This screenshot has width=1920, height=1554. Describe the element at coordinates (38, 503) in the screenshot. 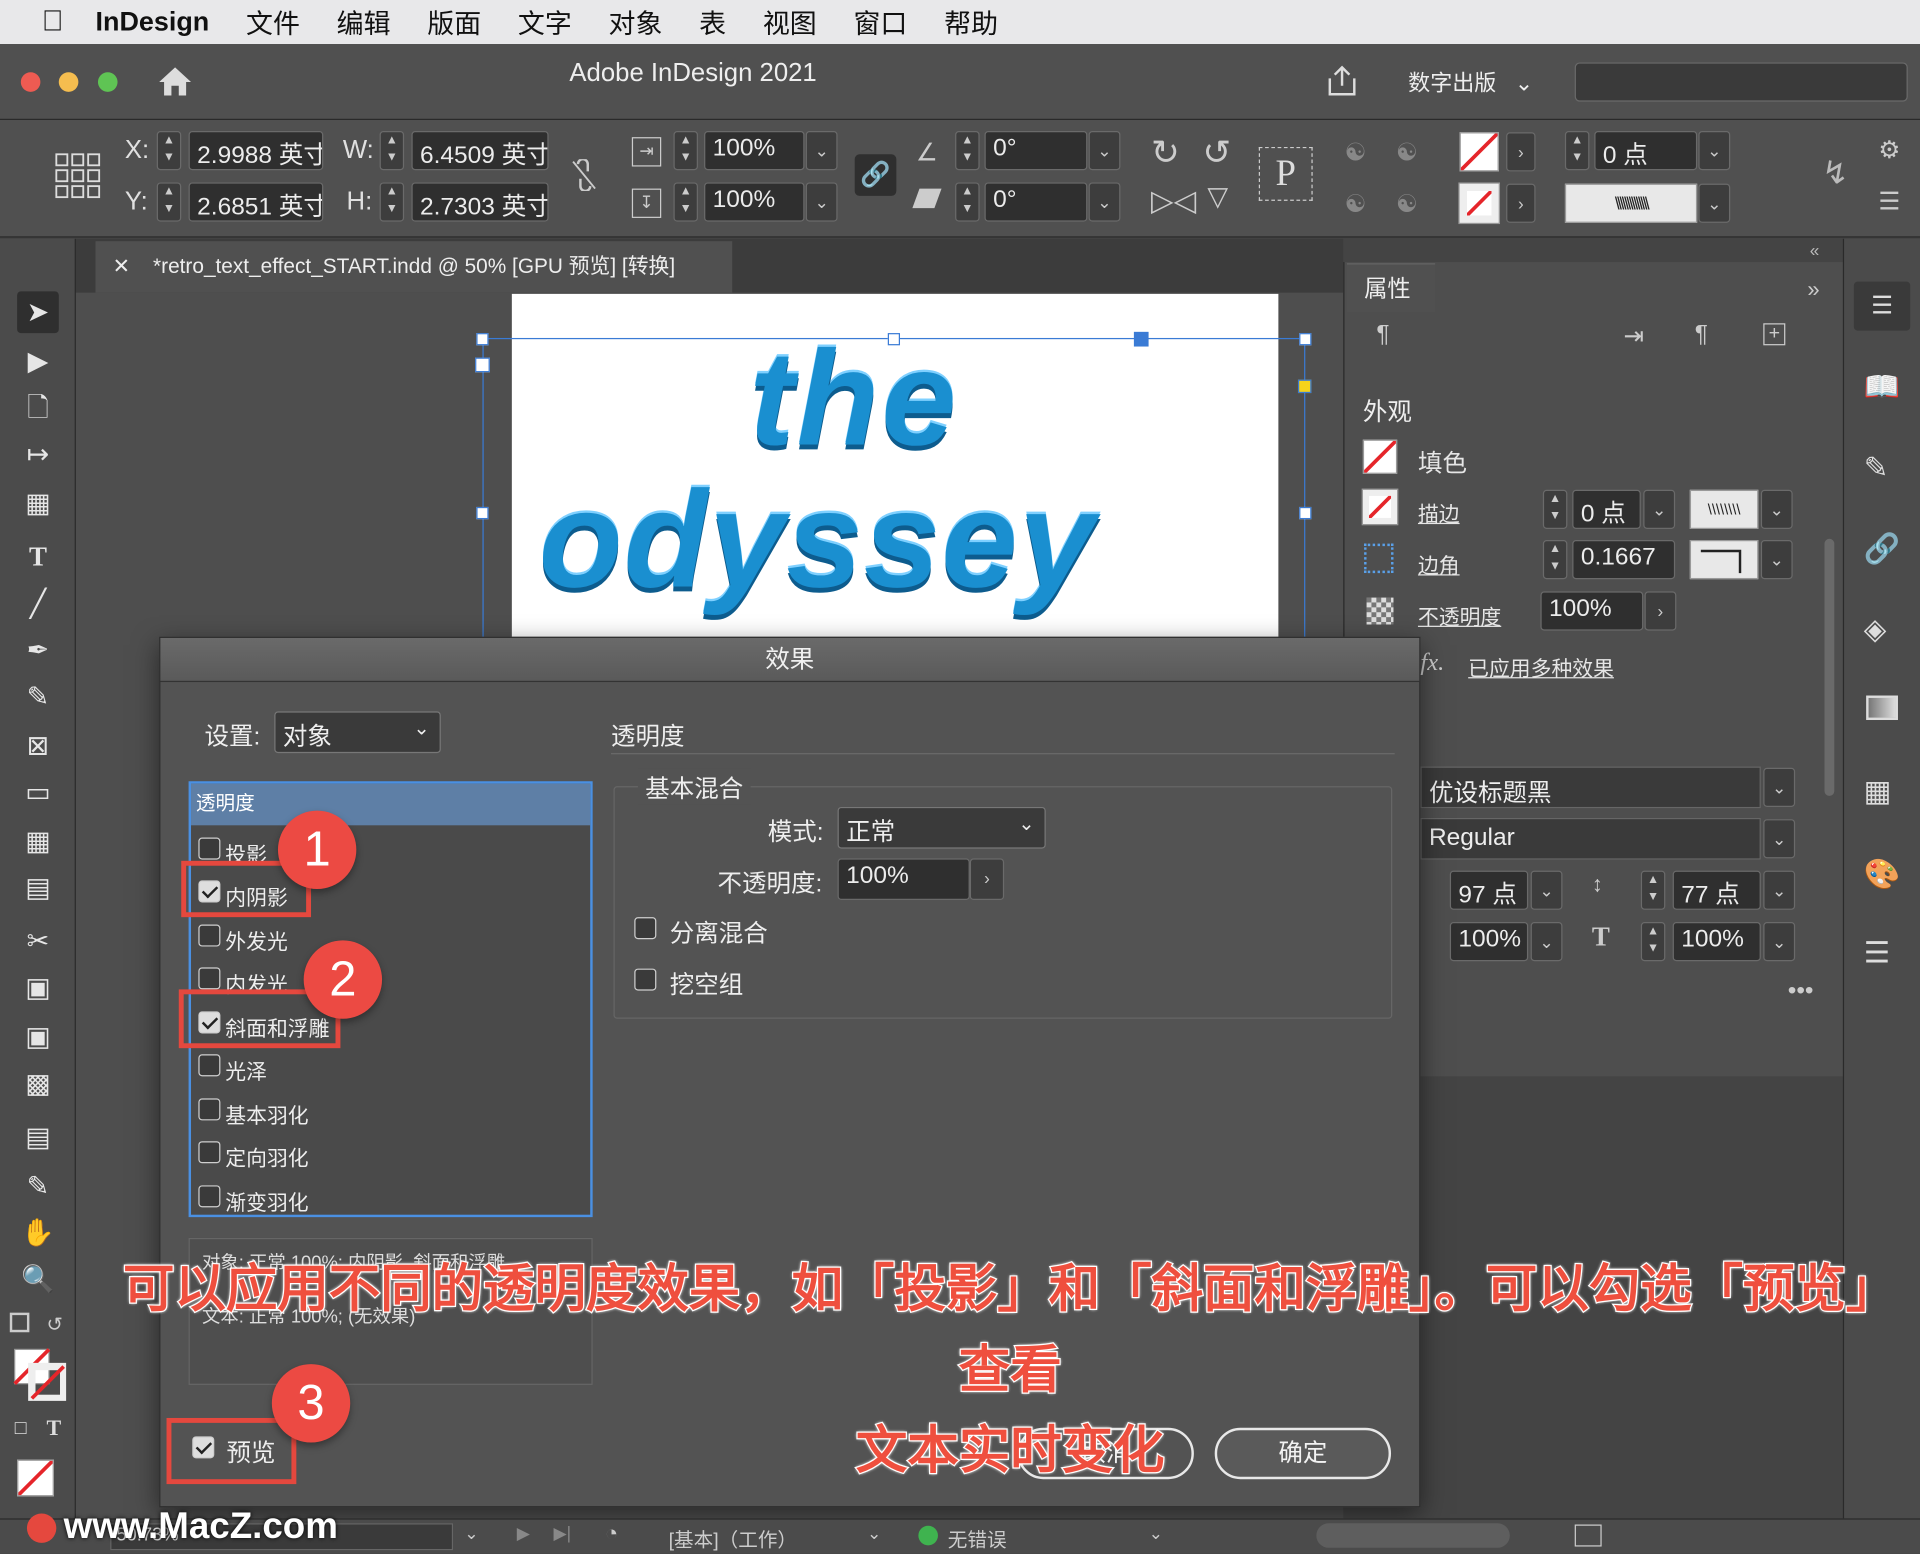

I see `content-collector-icon: ▦` at that location.